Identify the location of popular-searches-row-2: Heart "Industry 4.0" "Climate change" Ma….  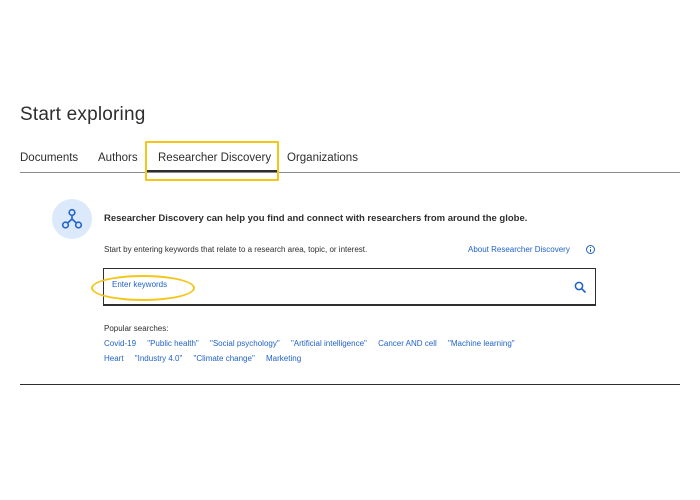
(207, 358).